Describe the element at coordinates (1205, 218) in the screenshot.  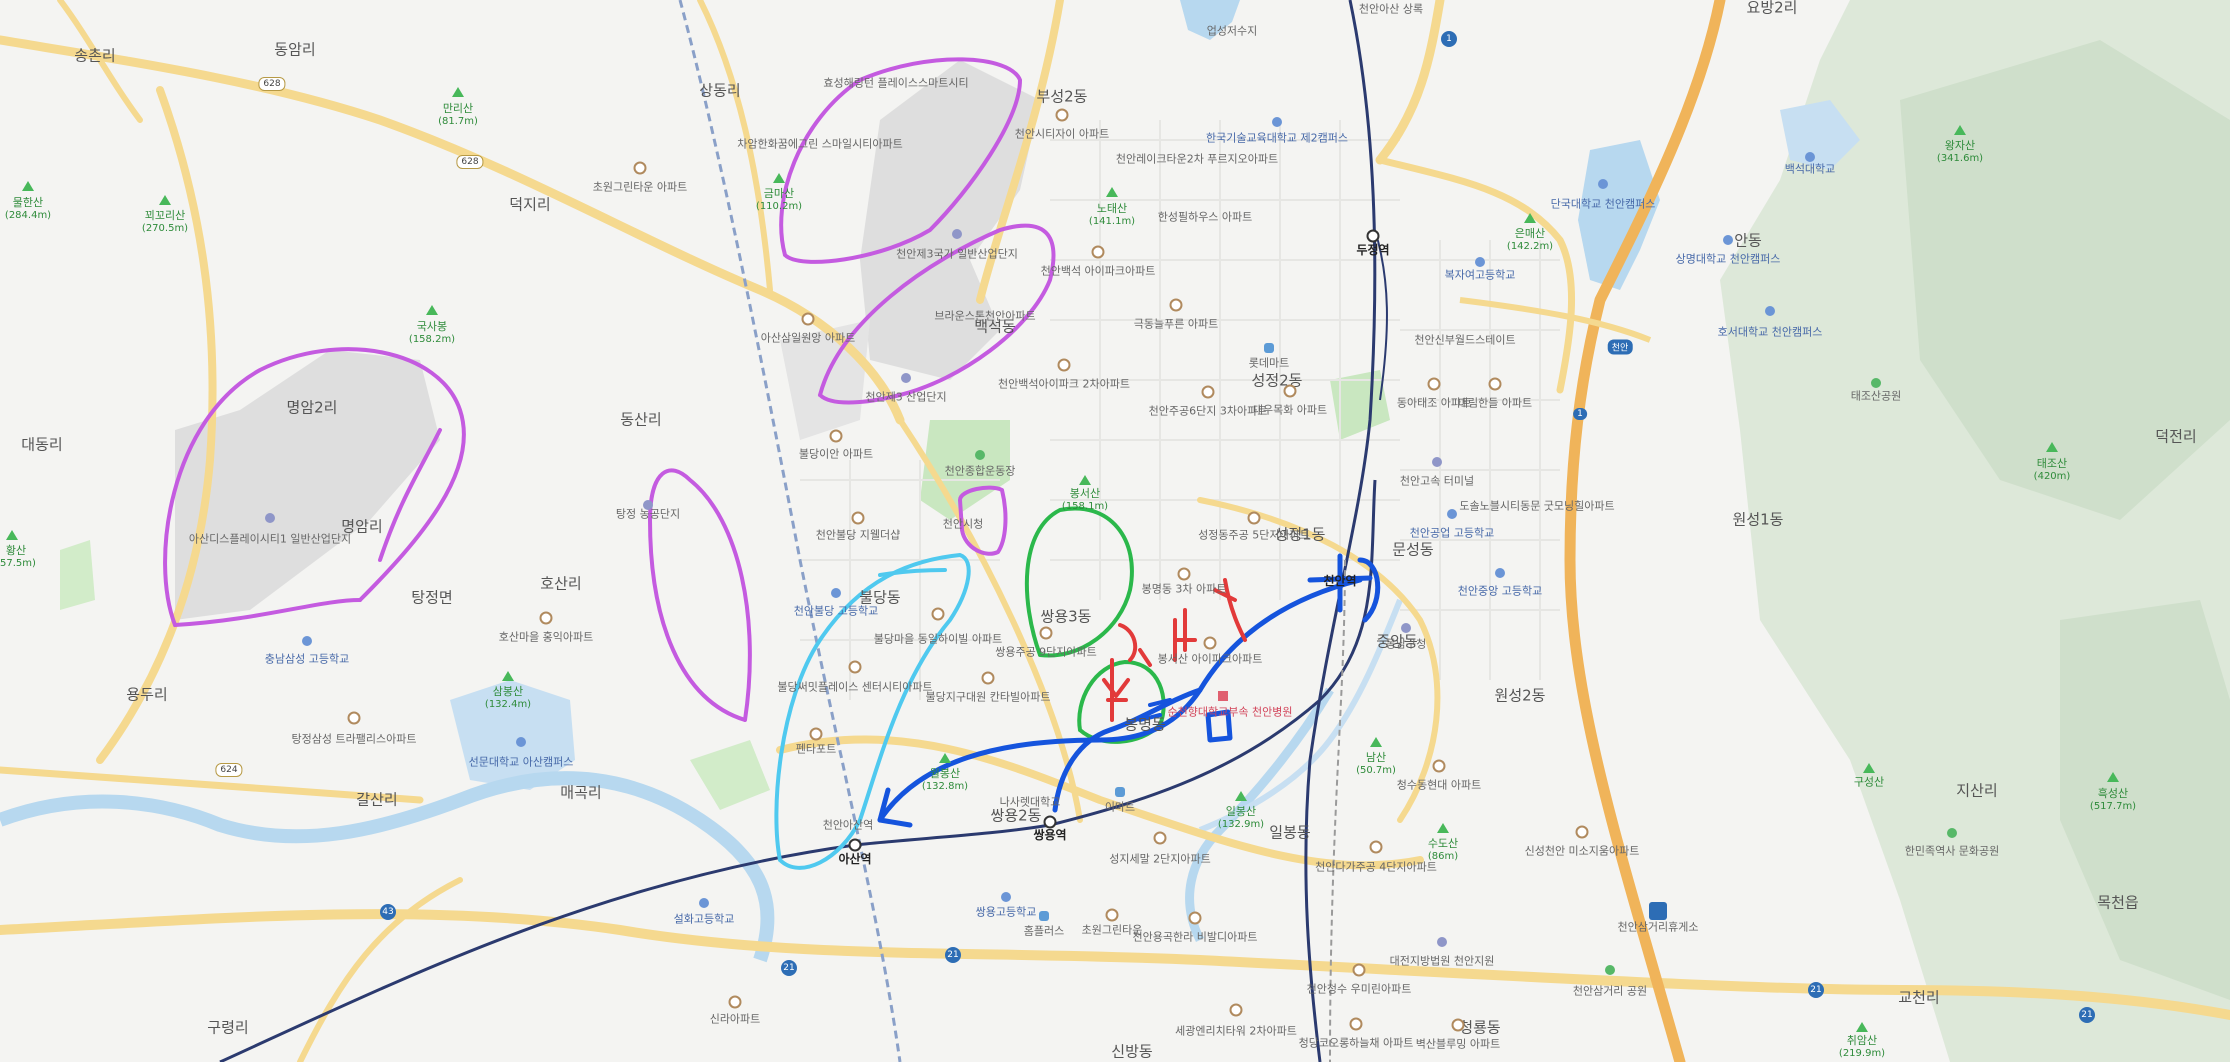
I see `poi-label: 한성필하우스 아파트` at that location.